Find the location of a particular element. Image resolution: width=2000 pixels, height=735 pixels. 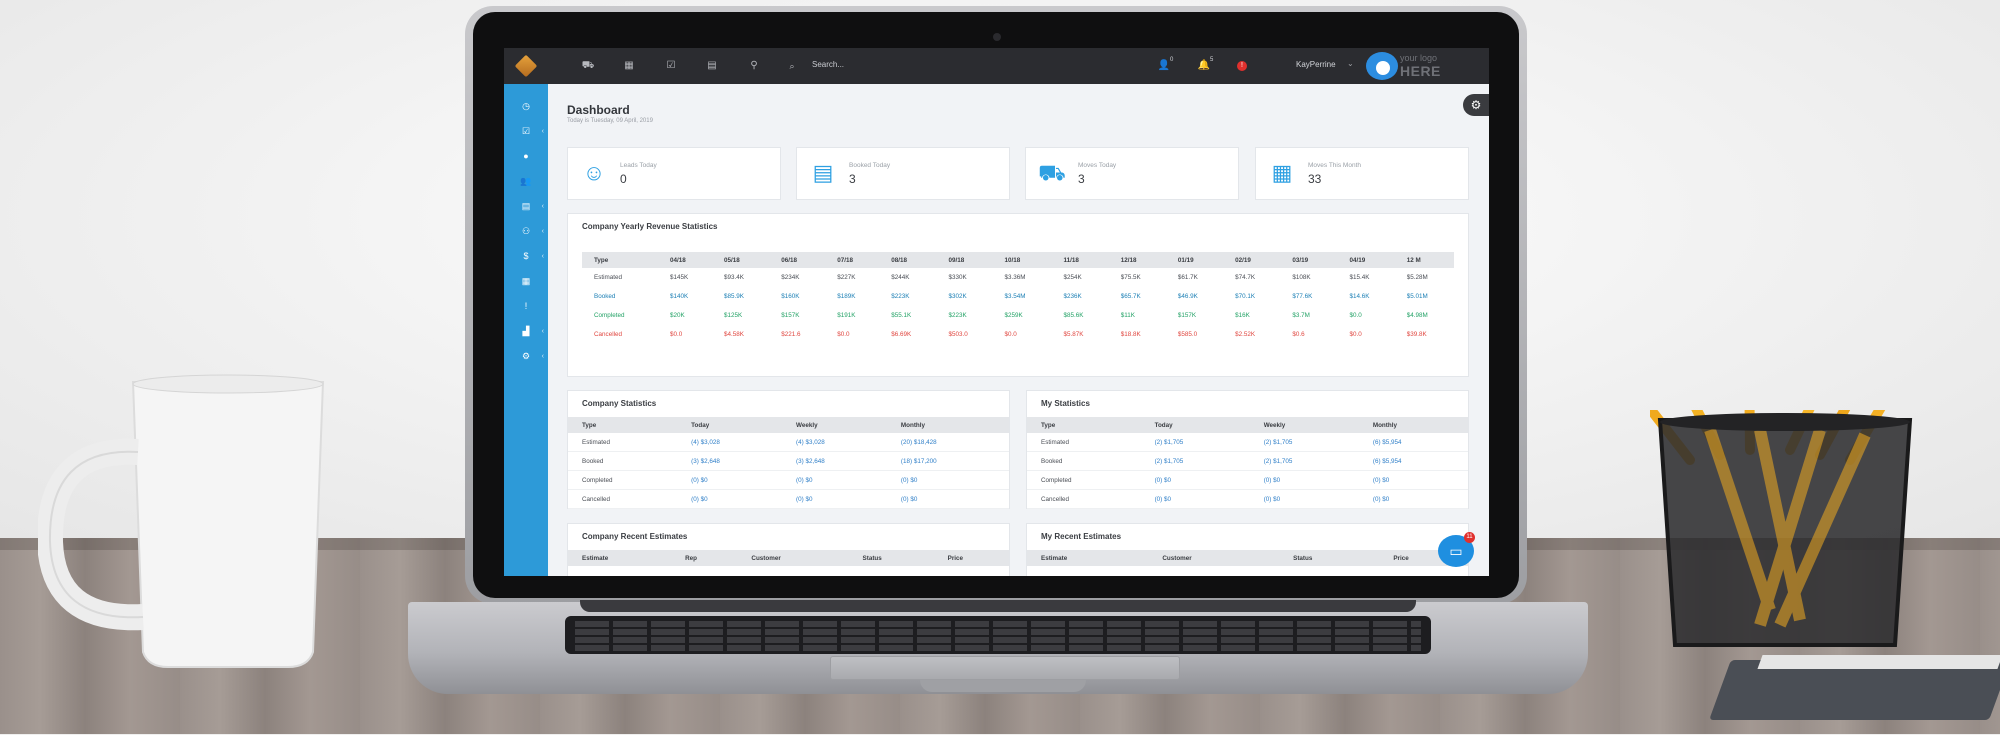

app-logo is located at coordinates (526, 66).